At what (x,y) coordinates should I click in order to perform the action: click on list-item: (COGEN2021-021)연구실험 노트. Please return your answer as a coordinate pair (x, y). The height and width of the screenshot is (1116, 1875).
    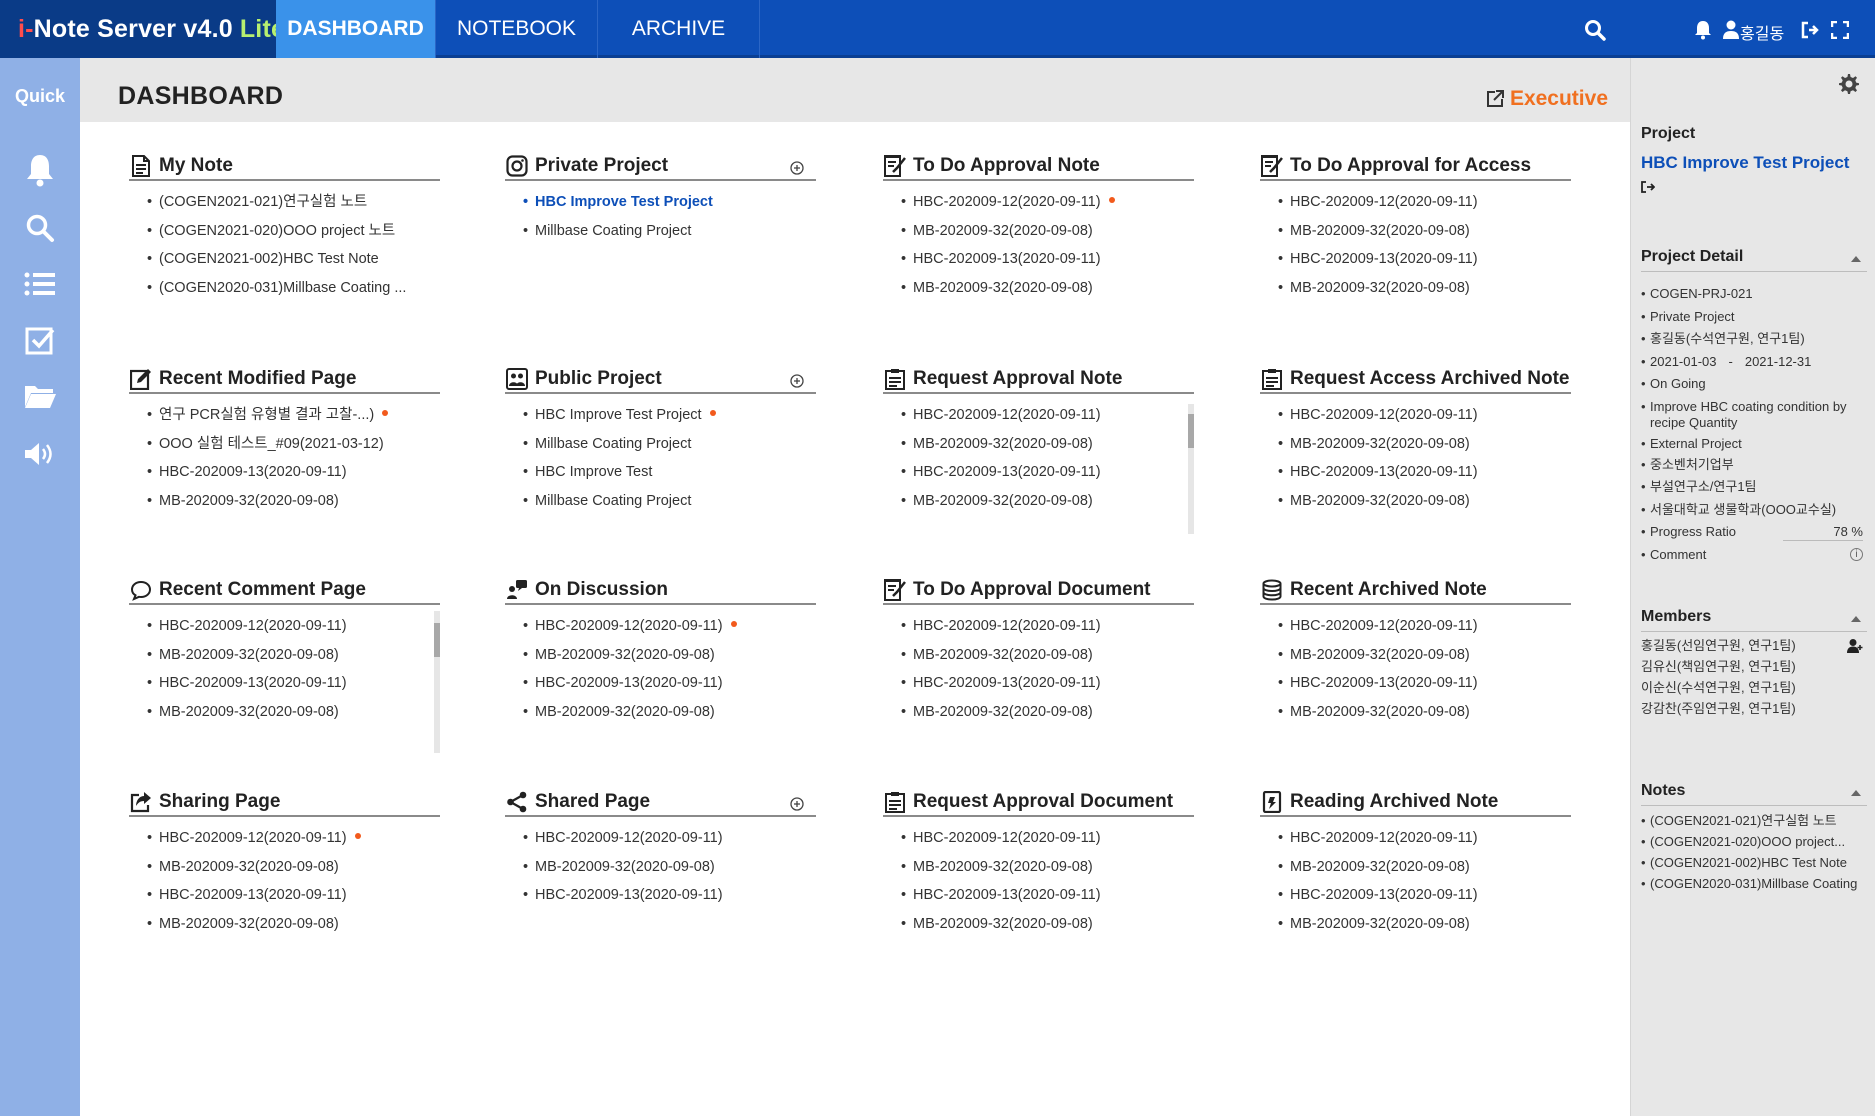
    Looking at the image, I should click on (293, 205).